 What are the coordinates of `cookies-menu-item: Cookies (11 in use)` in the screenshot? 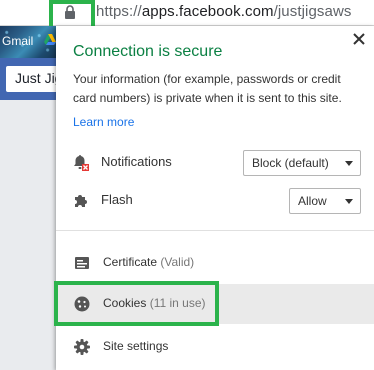 It's located at (215, 304).